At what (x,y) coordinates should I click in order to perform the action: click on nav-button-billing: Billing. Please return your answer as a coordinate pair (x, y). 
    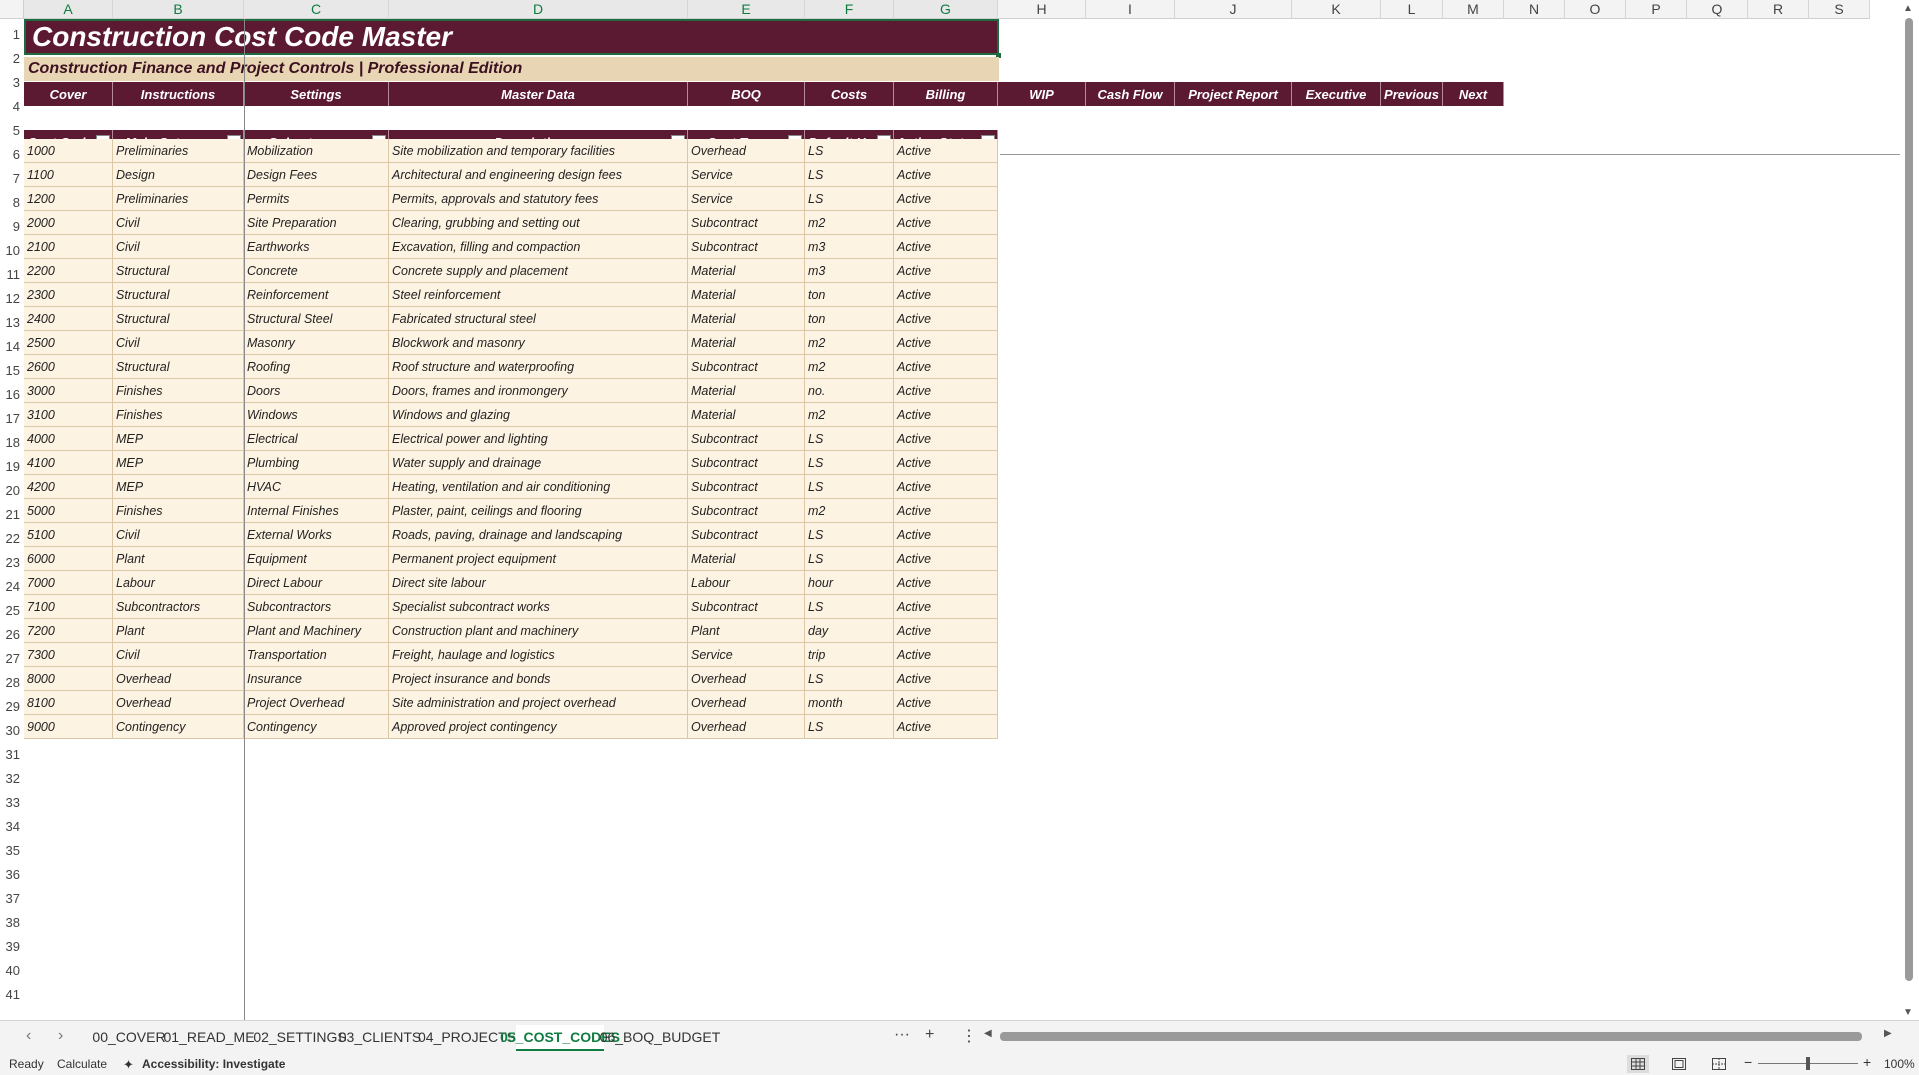
    Looking at the image, I should click on (946, 94).